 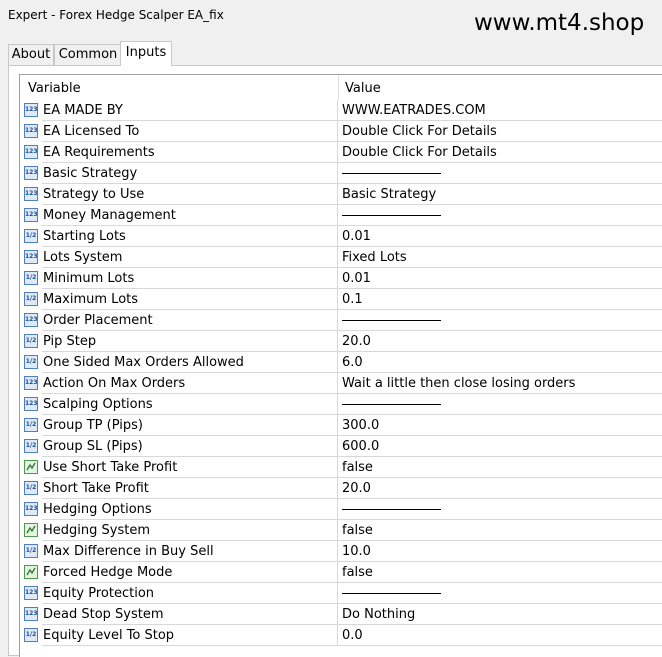 I want to click on input-variable-name: Use Short Take Profit, so click(x=190, y=467).